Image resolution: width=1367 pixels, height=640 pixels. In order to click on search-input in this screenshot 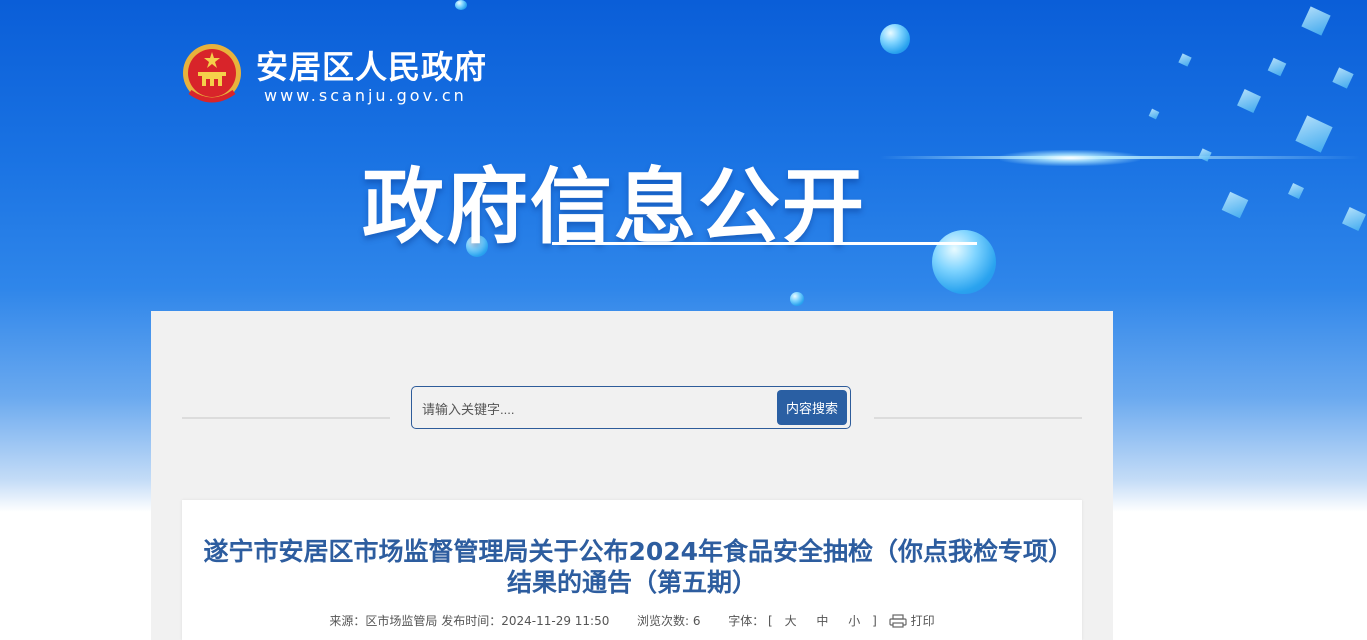, I will do `click(599, 409)`.